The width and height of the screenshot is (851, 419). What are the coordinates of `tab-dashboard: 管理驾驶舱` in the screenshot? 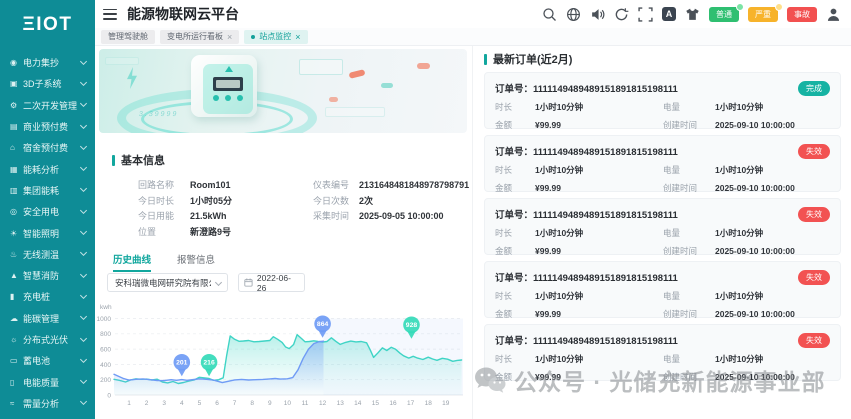 It's located at (128, 36).